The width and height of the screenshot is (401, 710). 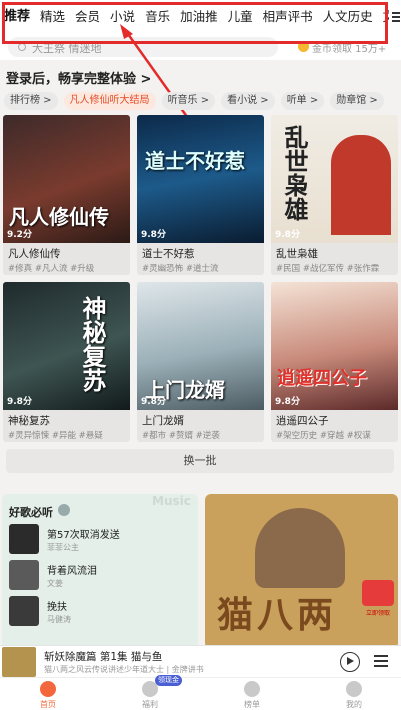 What do you see at coordinates (57, 607) in the screenshot?
I see `song-name: 挽扶` at bounding box center [57, 607].